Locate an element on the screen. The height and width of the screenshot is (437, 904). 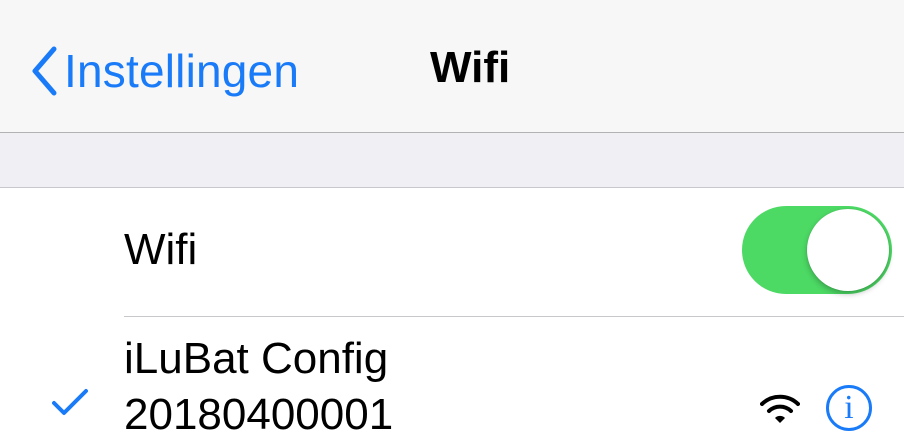
back-button: Instellingen is located at coordinates (164, 71).